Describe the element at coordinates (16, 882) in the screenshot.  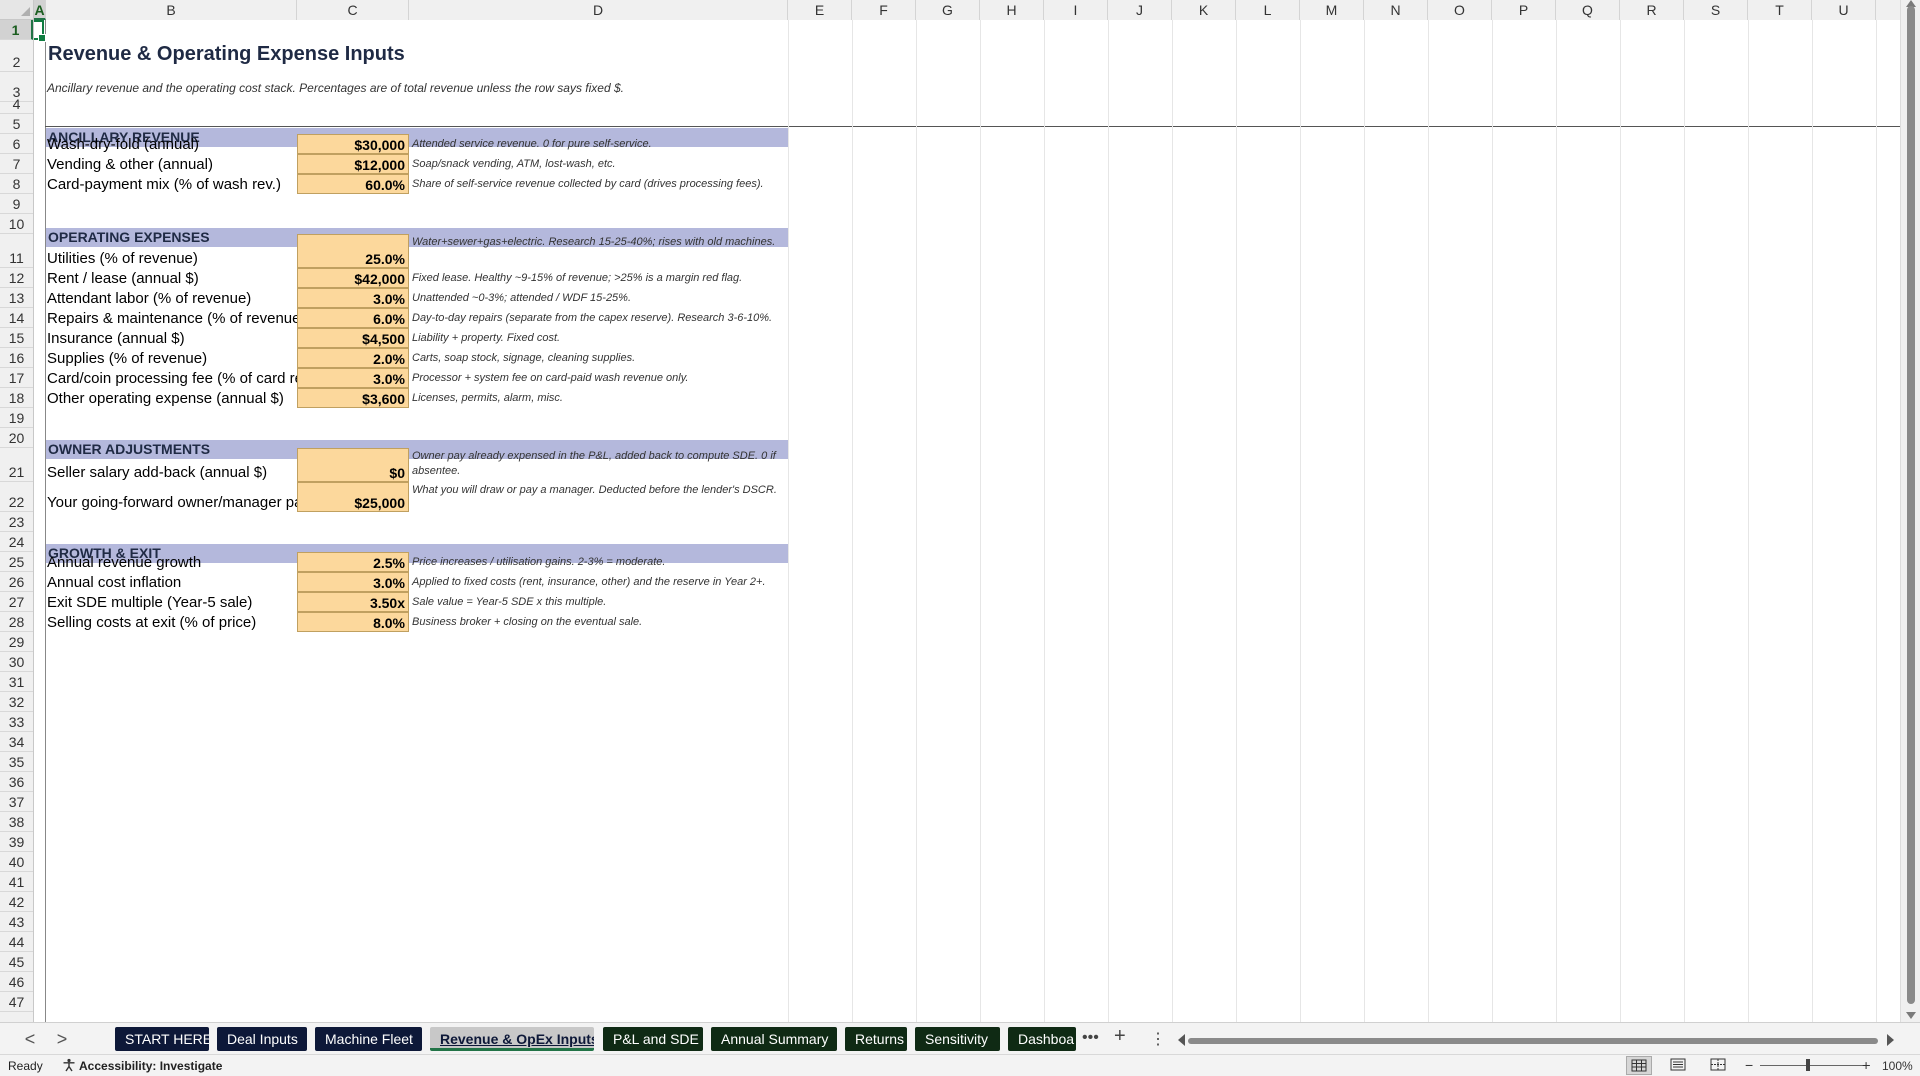
I see `row-header-41: 41` at that location.